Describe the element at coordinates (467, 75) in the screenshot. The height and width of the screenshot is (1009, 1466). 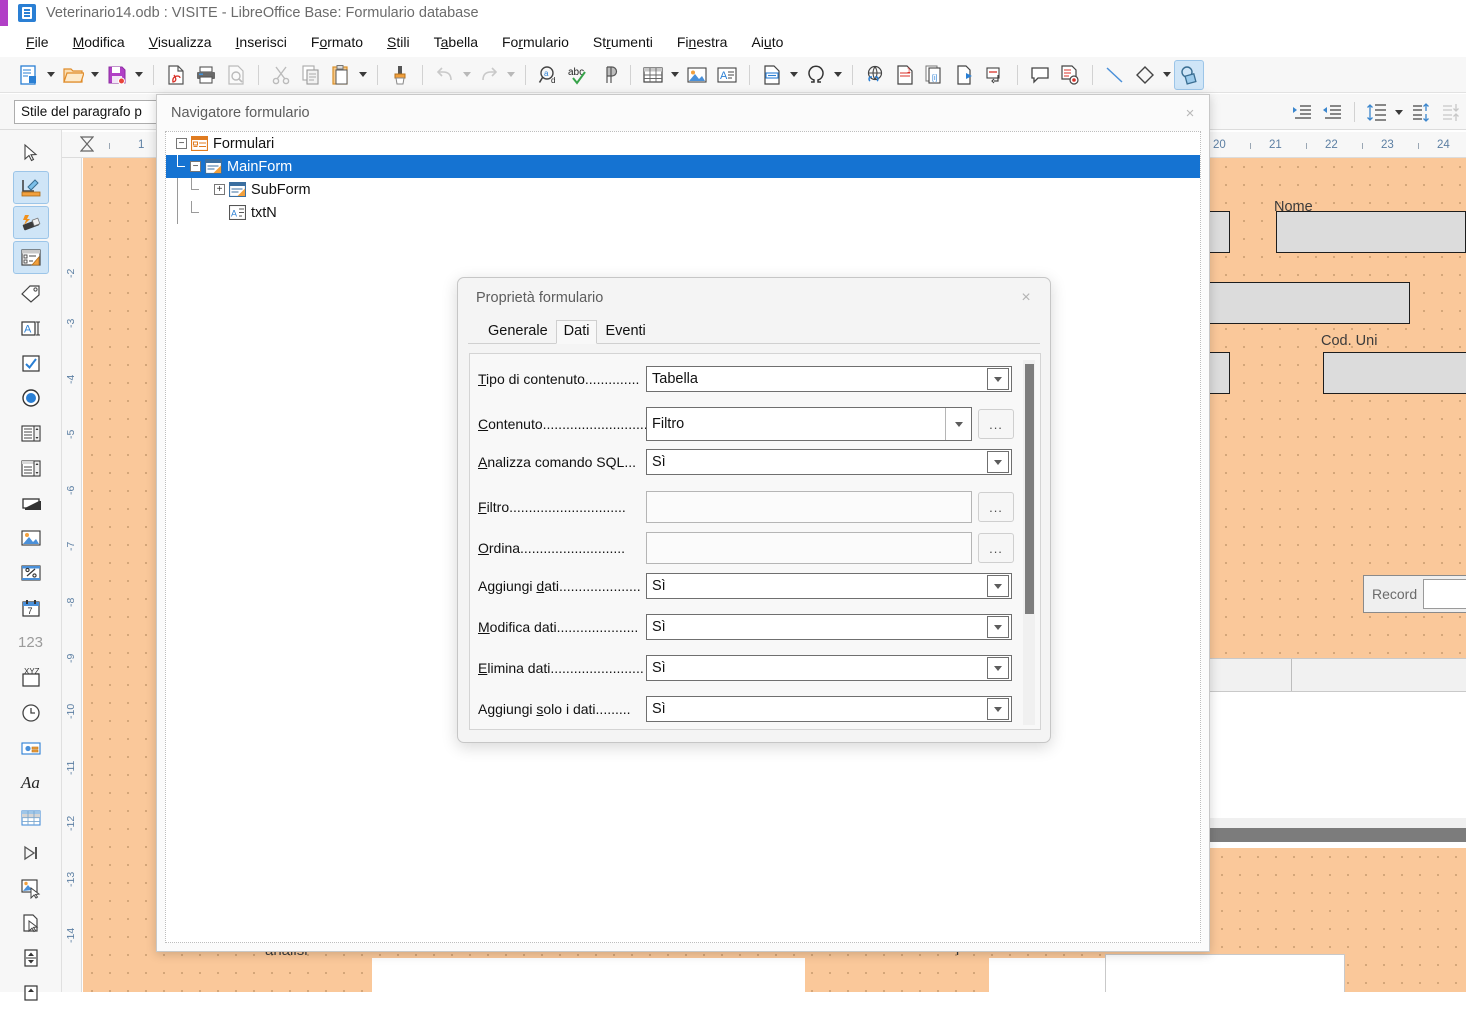
I see `undo-dropdown-icon` at that location.